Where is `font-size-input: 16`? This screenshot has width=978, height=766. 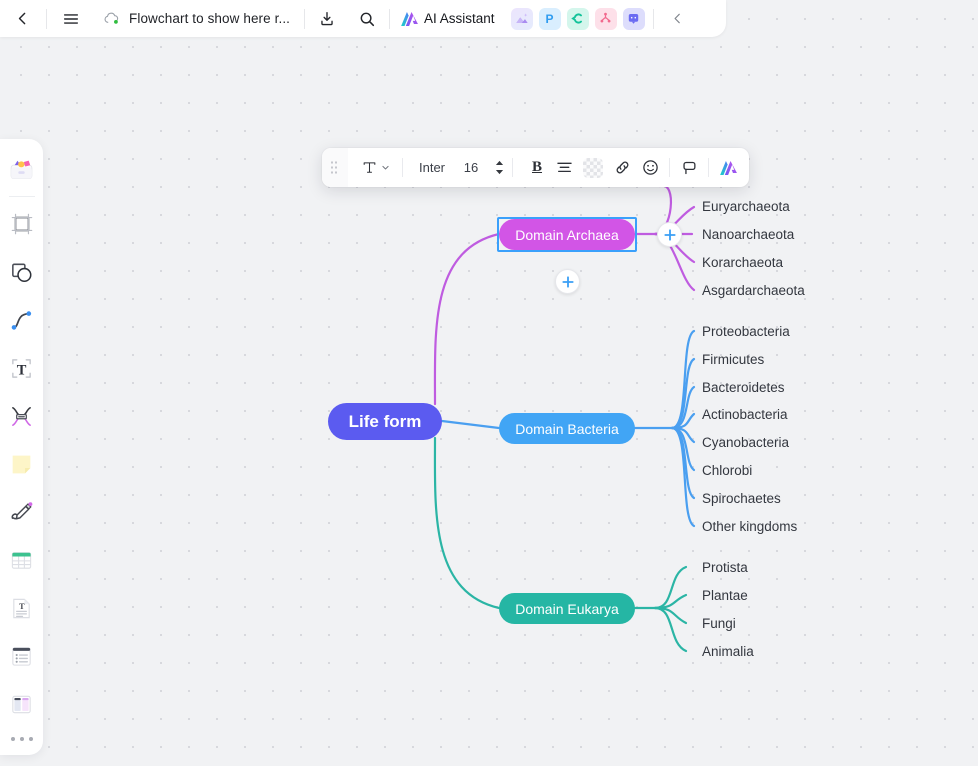 font-size-input: 16 is located at coordinates (471, 168).